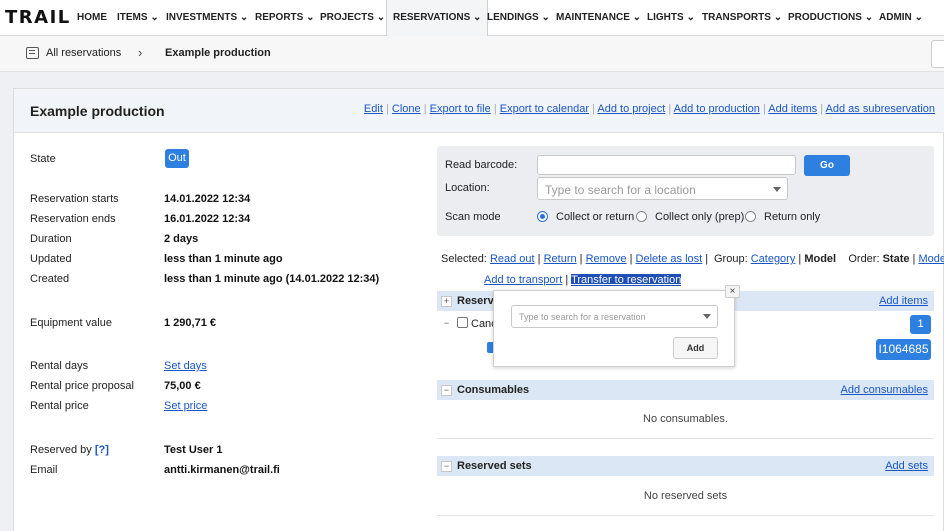 Image resolution: width=944 pixels, height=531 pixels. Describe the element at coordinates (182, 386) in the screenshot. I see `price-proposal-value: 75,00 €` at that location.